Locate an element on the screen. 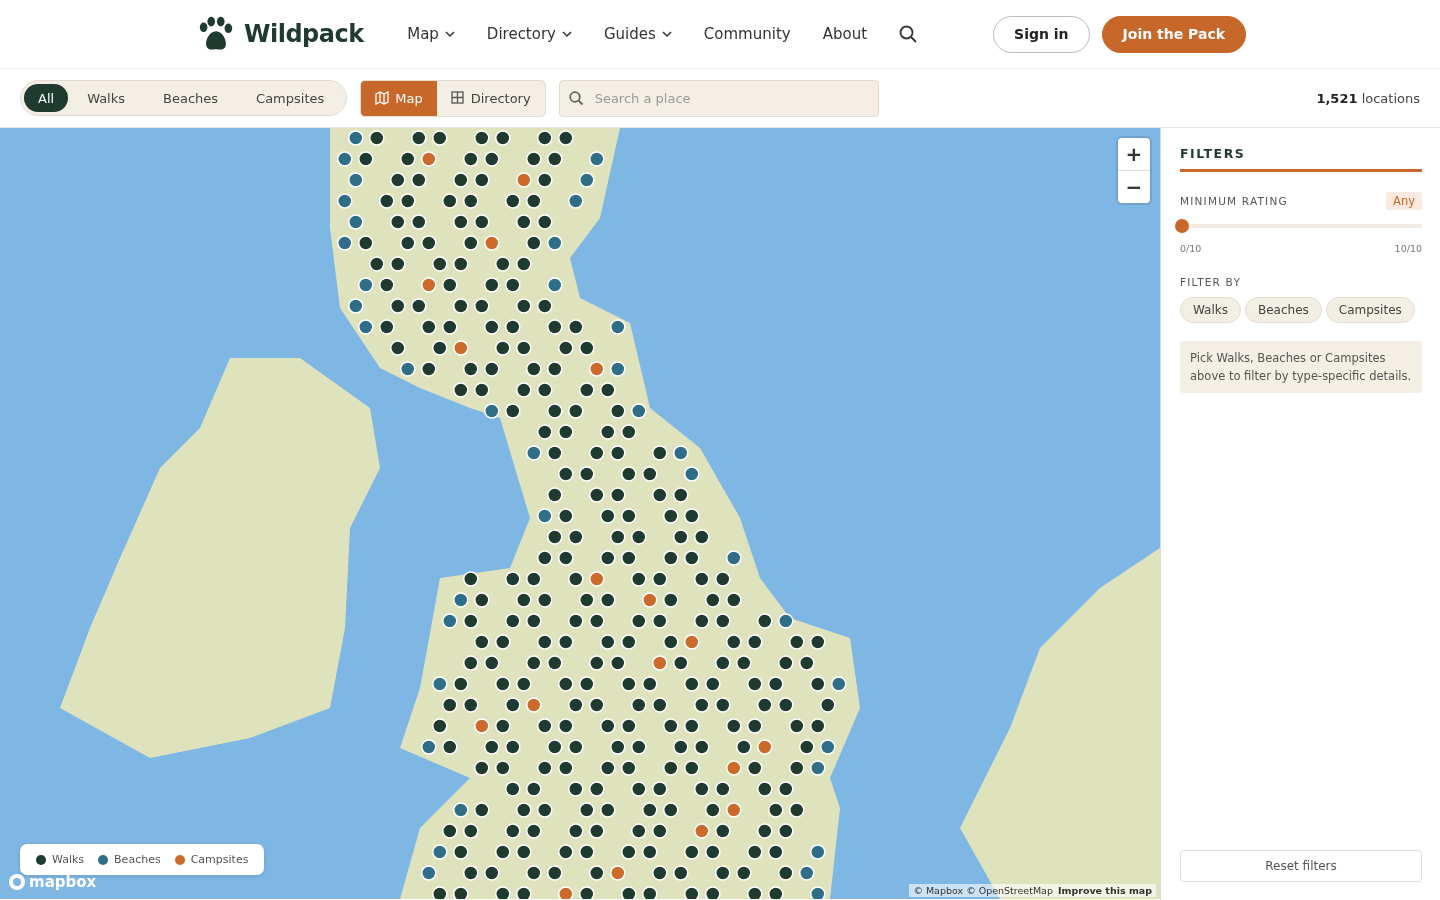 This screenshot has height=900, width=1440. rating-label: MINIMUM RATING is located at coordinates (1234, 201).